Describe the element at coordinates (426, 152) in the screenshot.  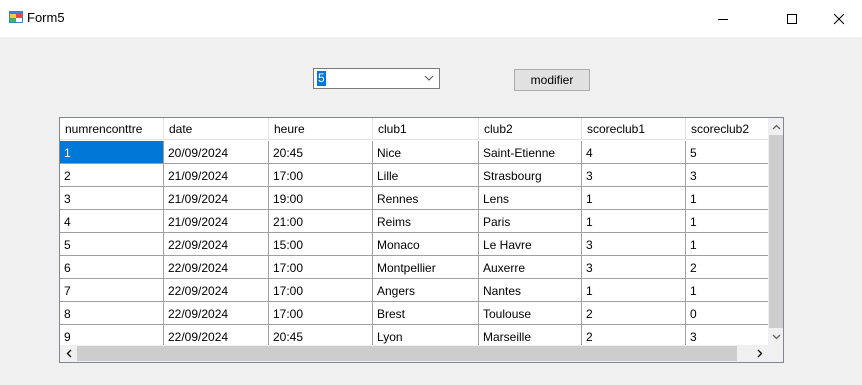
I see `grid-cell: Nice` at that location.